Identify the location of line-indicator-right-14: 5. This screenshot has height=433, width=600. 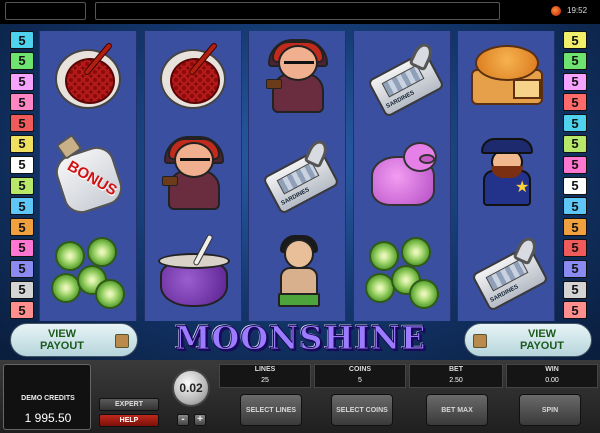
(575, 310).